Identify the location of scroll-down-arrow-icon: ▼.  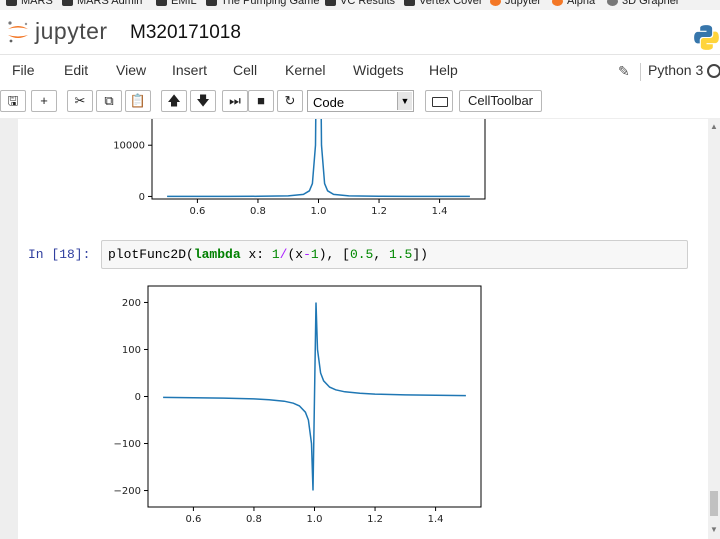
(714, 529).